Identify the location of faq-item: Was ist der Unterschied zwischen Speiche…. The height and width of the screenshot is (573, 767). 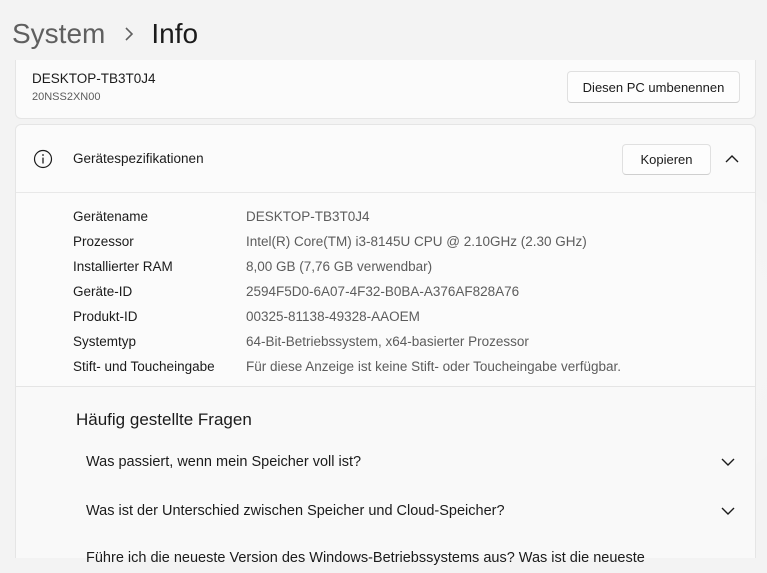
(411, 511).